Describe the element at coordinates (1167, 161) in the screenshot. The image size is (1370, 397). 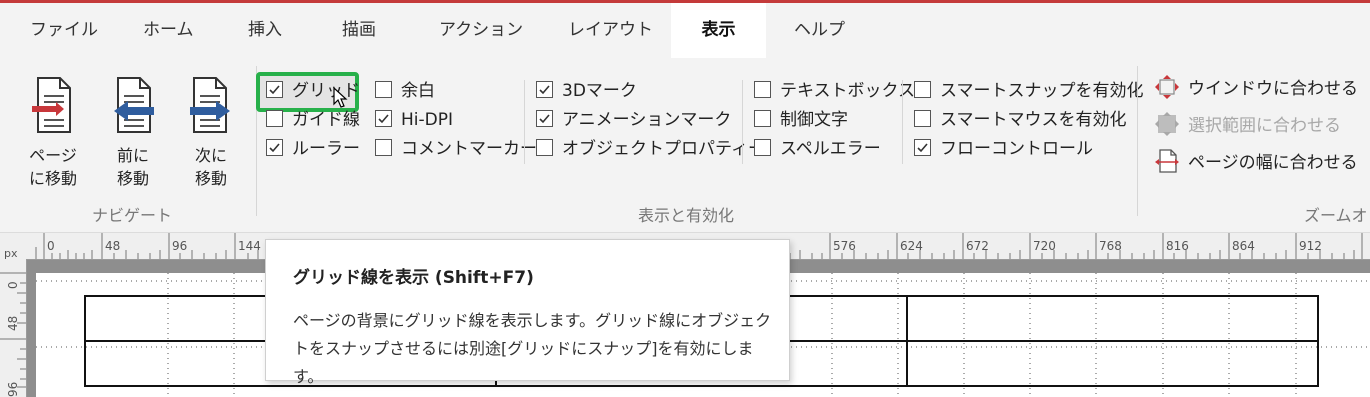
I see `fit-page-width-icon` at that location.